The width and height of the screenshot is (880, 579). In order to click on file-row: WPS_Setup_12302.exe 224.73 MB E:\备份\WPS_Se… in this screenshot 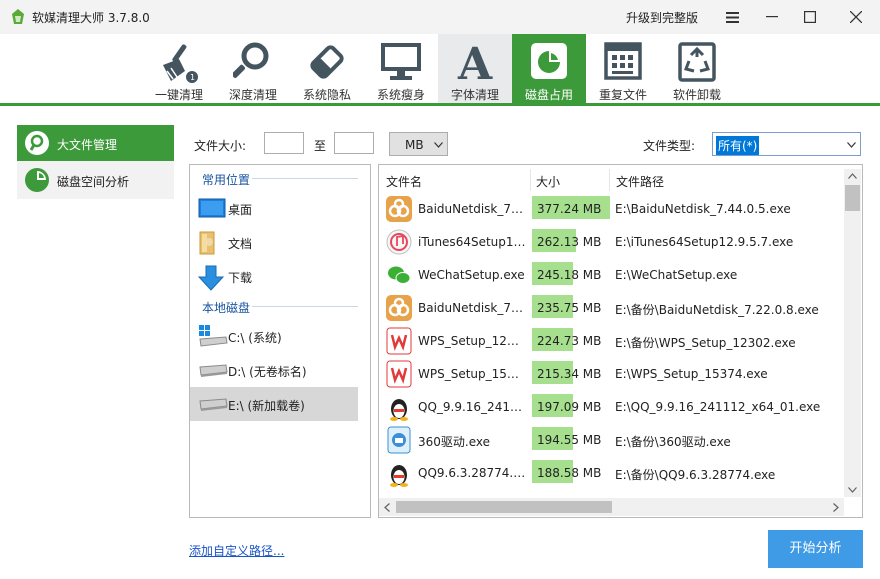, I will do `click(612, 341)`.